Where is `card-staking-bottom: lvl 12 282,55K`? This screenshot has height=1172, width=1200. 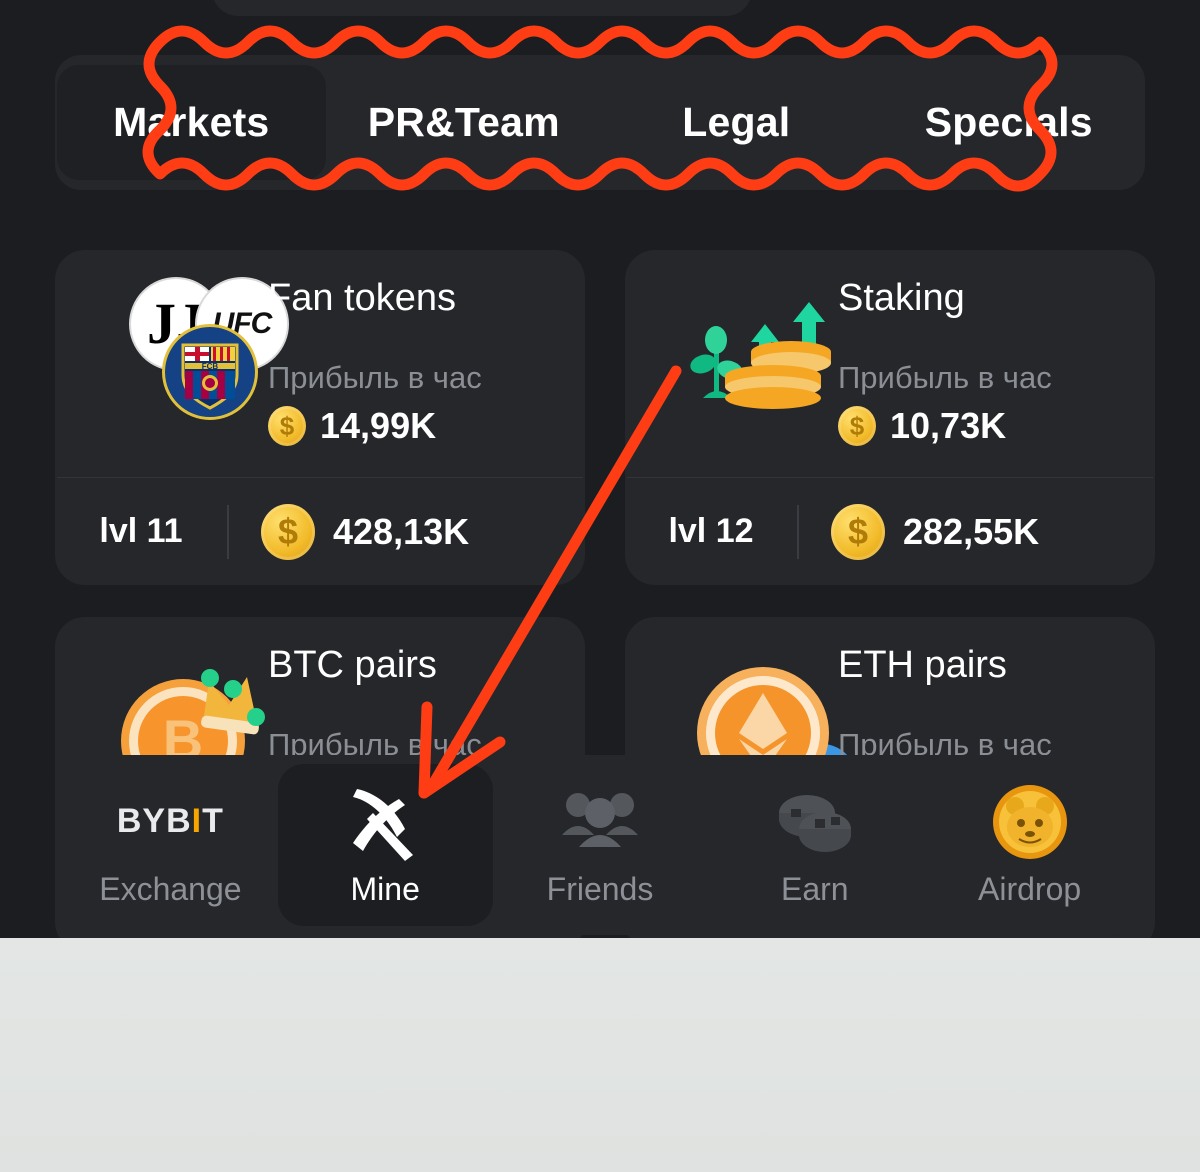
card-staking-bottom: lvl 12 282,55K is located at coordinates (890, 531).